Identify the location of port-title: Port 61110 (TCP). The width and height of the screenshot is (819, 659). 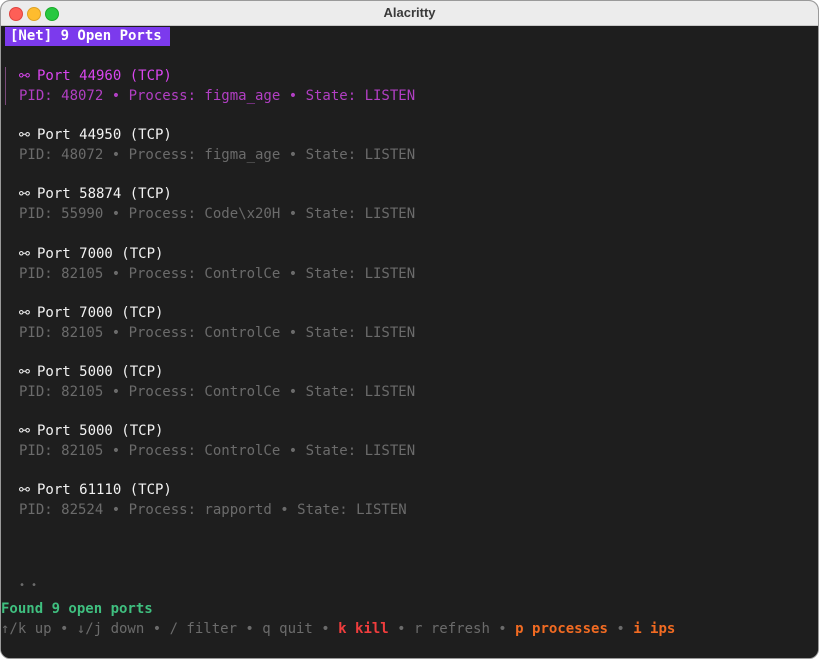
(104, 490).